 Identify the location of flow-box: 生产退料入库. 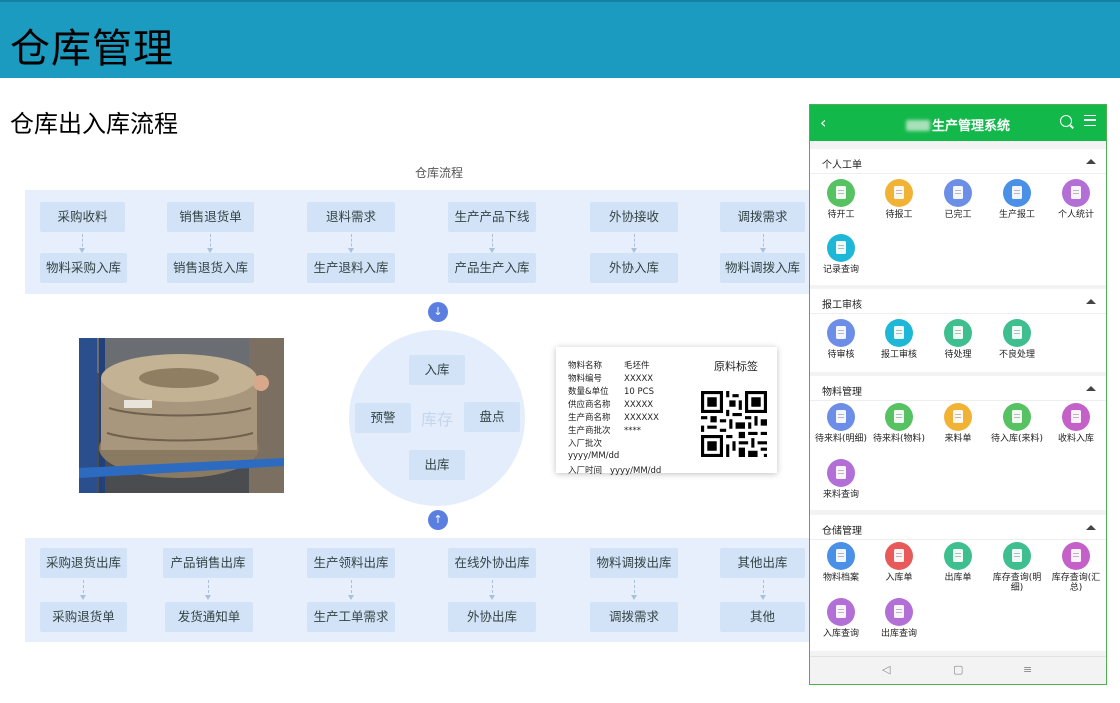
(351, 268).